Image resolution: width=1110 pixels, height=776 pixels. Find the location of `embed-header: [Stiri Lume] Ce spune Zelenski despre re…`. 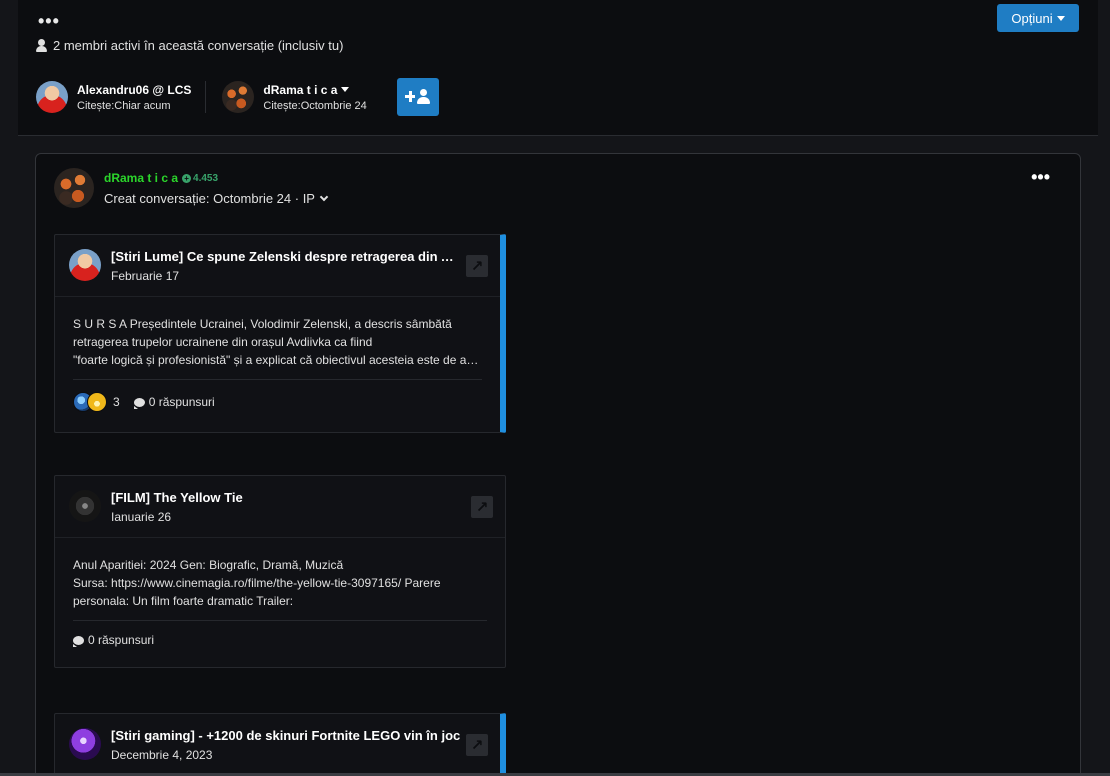

embed-header: [Stiri Lume] Ce spune Zelenski despre re… is located at coordinates (277, 266).